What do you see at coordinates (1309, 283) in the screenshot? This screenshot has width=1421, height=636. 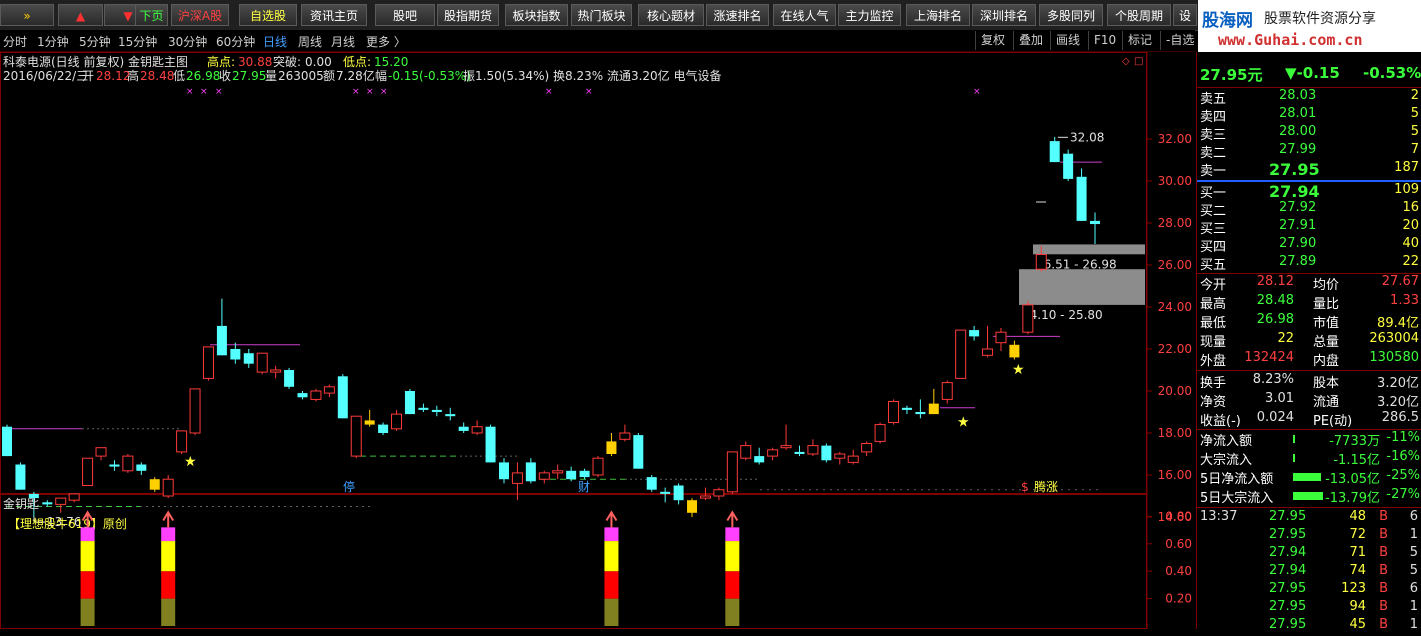 I see `stat-row: 今开 28.12 均价 27.67` at bounding box center [1309, 283].